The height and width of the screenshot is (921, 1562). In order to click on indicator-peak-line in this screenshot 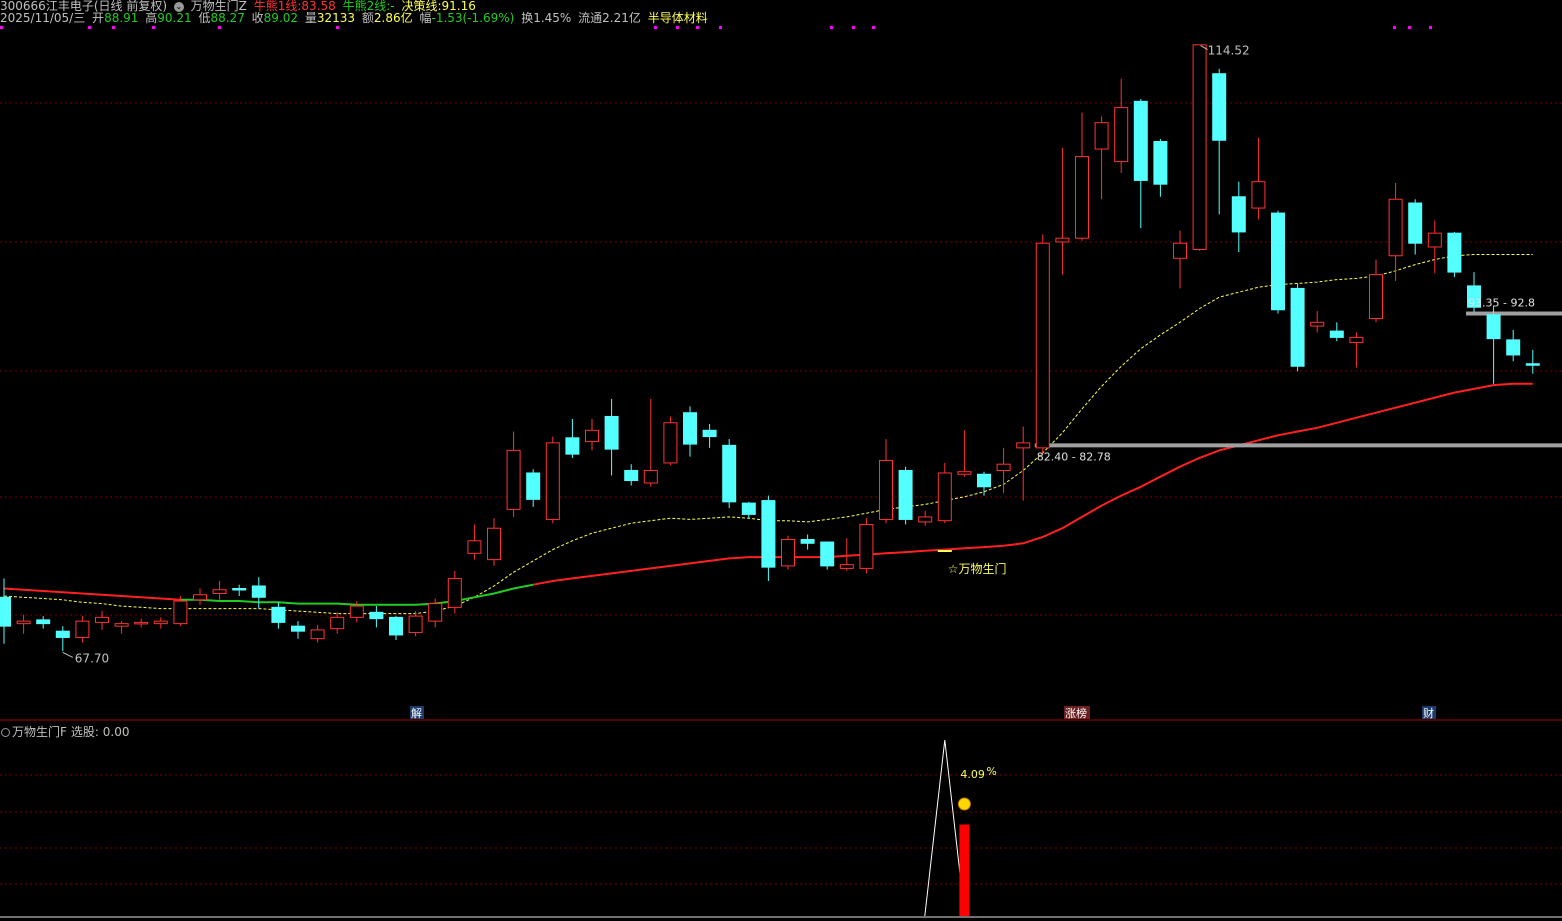, I will do `click(945, 828)`.